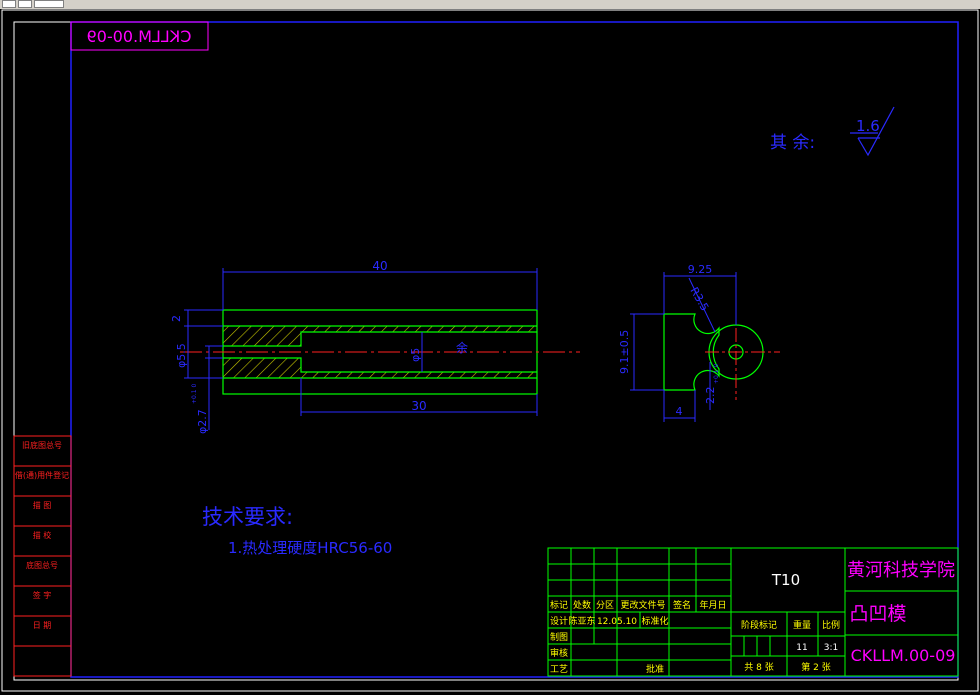 The width and height of the screenshot is (980, 695). I want to click on tb-code: CKLLM.00-09, so click(903, 655).